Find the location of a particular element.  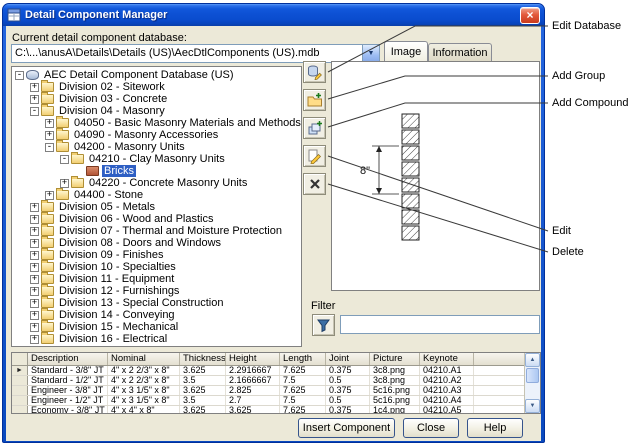

column-header: Height is located at coordinates (253, 359).